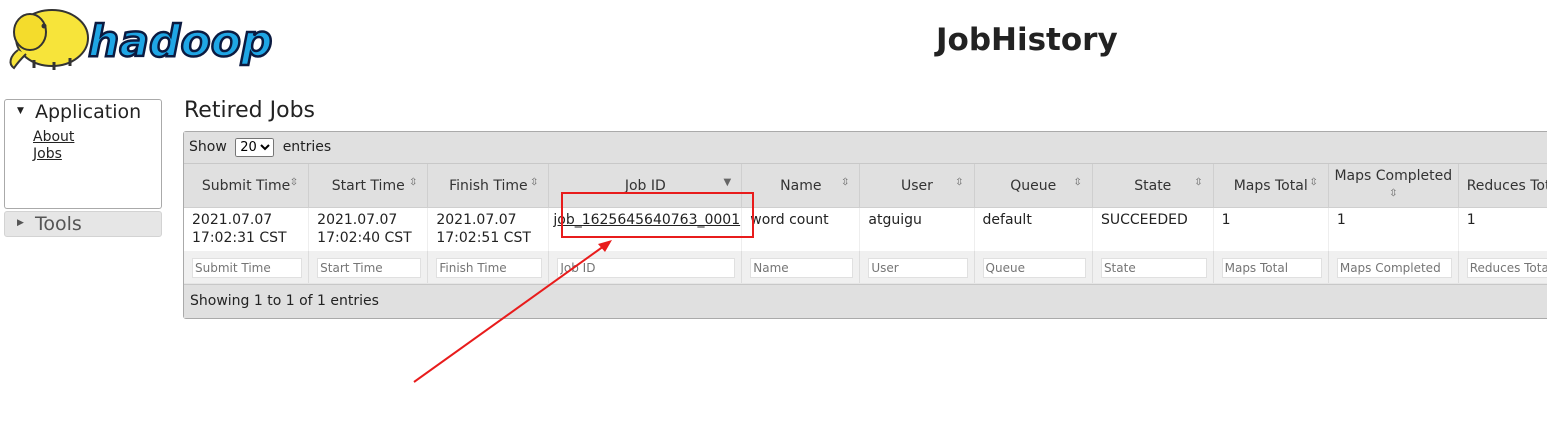 This screenshot has width=1547, height=428. What do you see at coordinates (247, 229) in the screenshot?
I see `cell-submit-time: 2021.07.07 17:02:31 CST` at bounding box center [247, 229].